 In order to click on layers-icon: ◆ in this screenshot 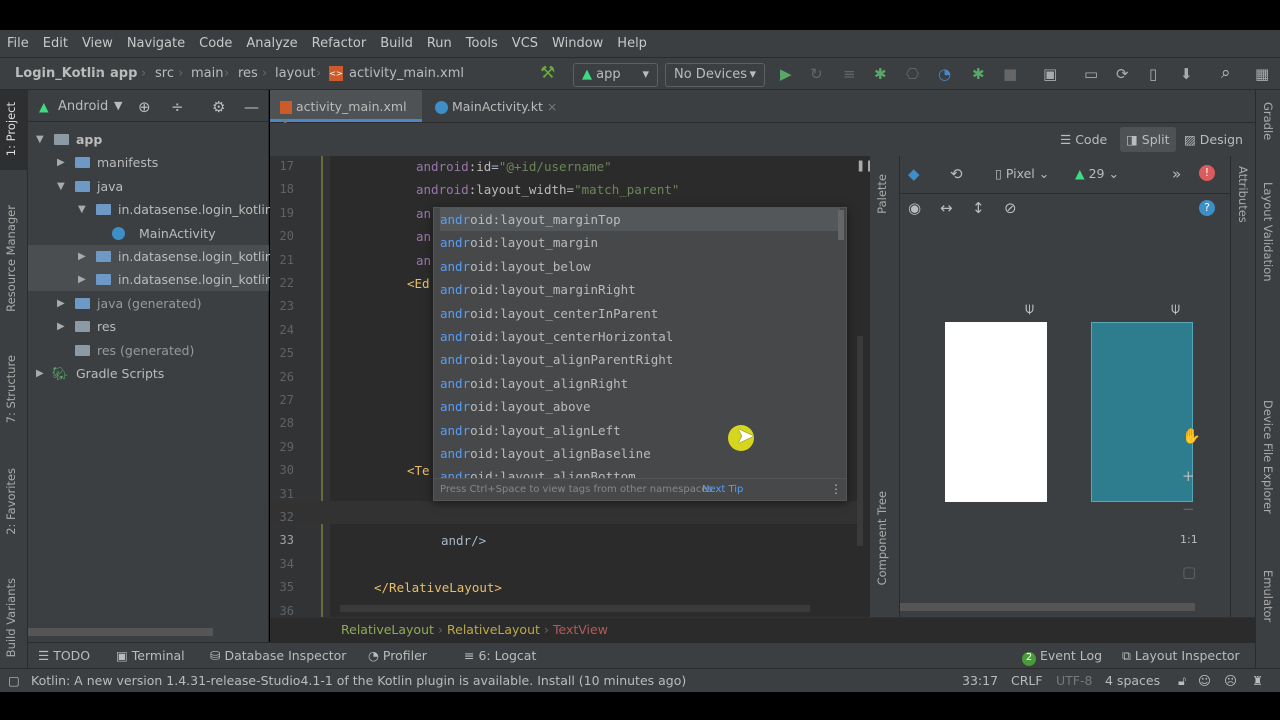, I will do `click(914, 174)`.